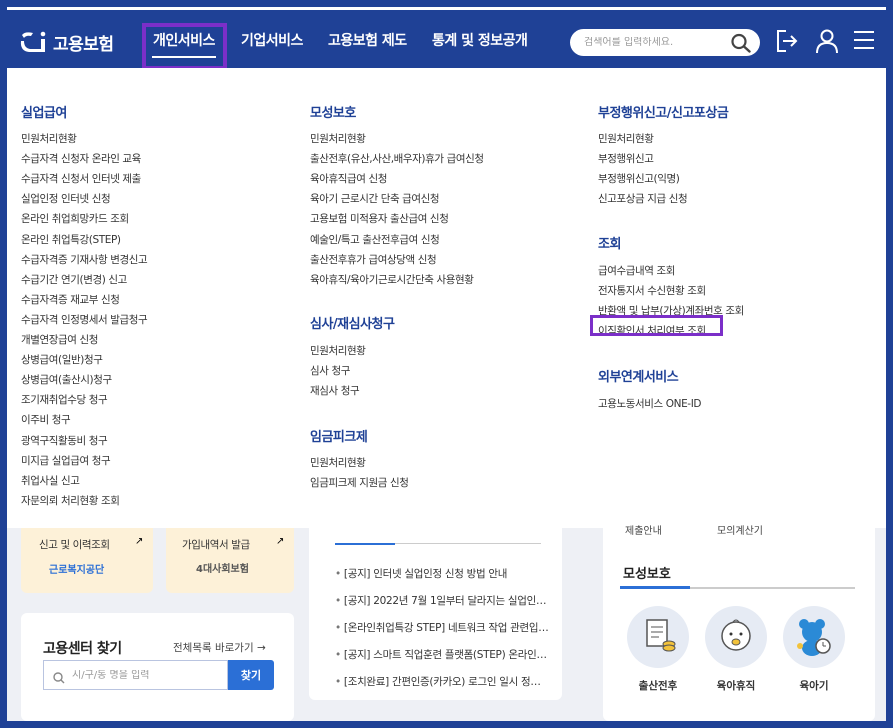 The image size is (893, 728). Describe the element at coordinates (74, 279) in the screenshot. I see `menu-link: 수급기간 연기(변경) 신고` at that location.